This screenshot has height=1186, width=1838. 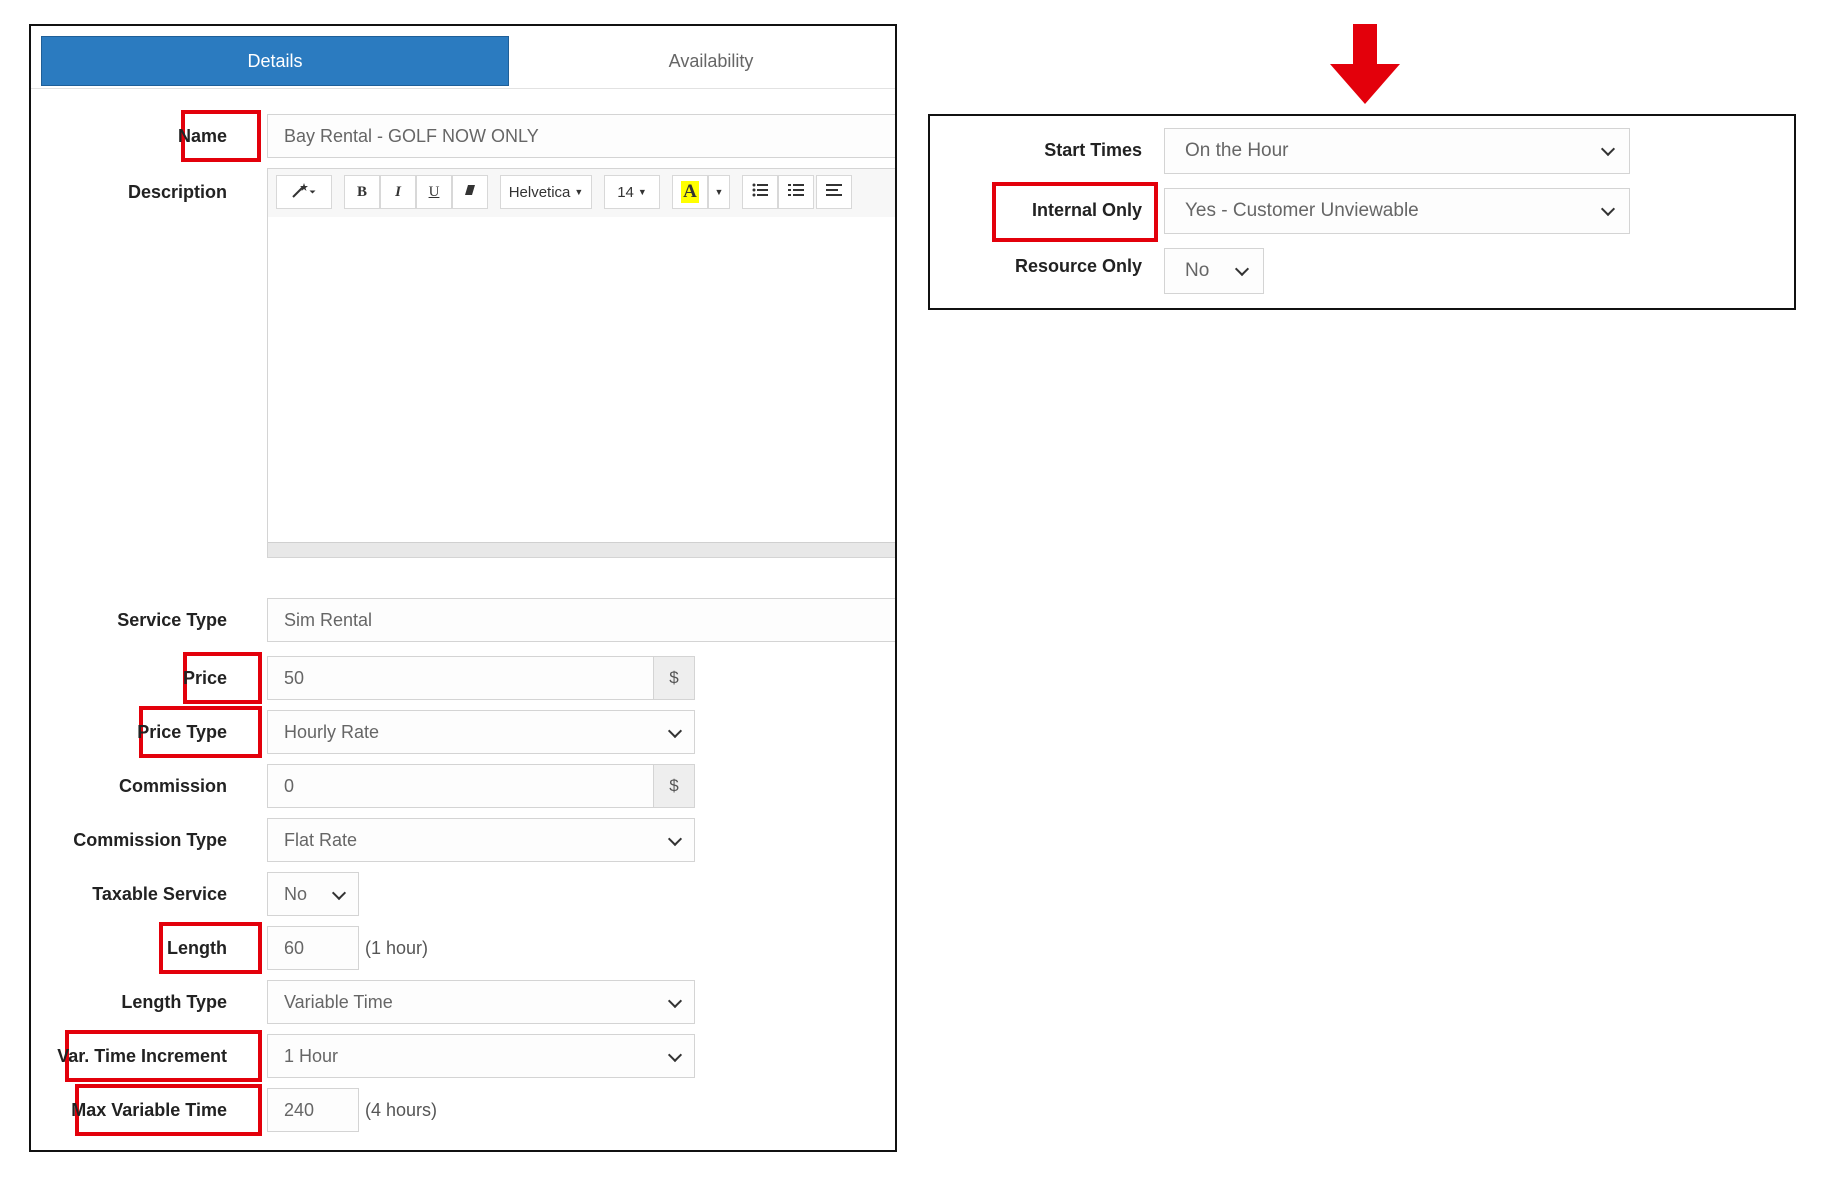 I want to click on underline-button: U, so click(x=434, y=192).